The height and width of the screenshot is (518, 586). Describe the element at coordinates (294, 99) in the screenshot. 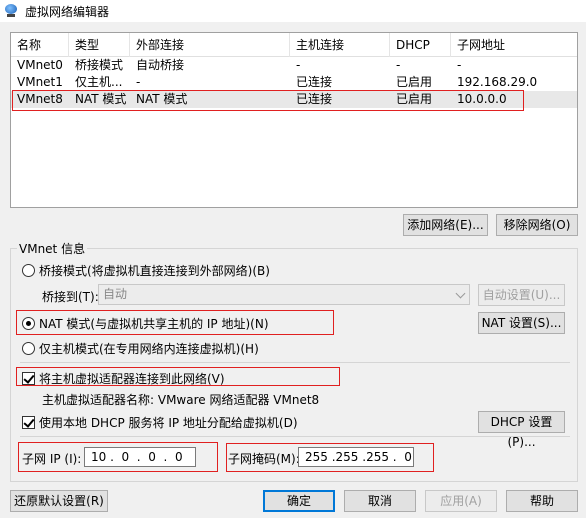

I see `table-row-selected: VMnet8 NAT 模式 NAT 模式 已连接 已启用 10.0.0.0` at that location.